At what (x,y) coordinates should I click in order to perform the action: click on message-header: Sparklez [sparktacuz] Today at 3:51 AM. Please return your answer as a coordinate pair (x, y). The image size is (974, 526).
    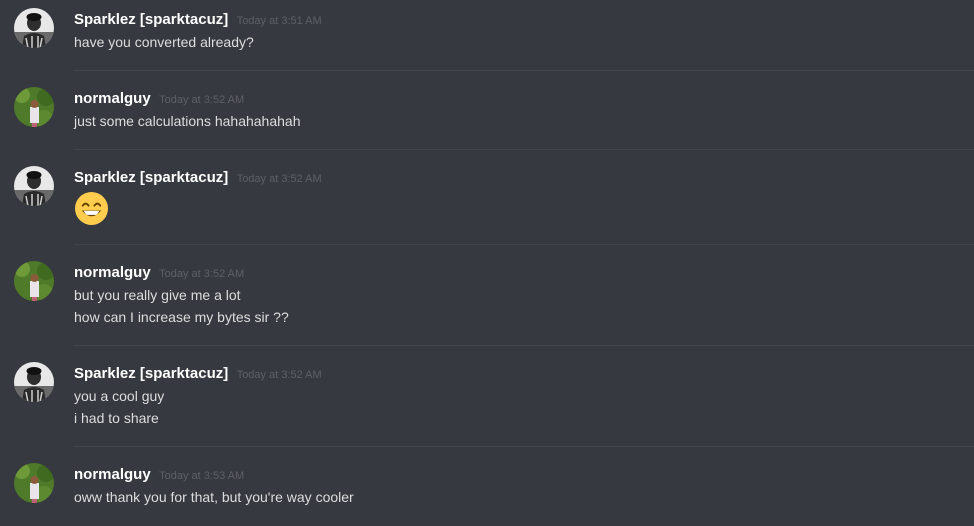
    Looking at the image, I should click on (198, 20).